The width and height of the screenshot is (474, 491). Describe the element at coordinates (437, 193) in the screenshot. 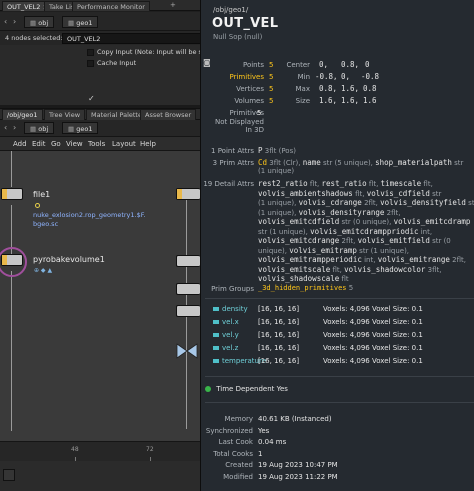

I see `detail-attr-type: str` at that location.